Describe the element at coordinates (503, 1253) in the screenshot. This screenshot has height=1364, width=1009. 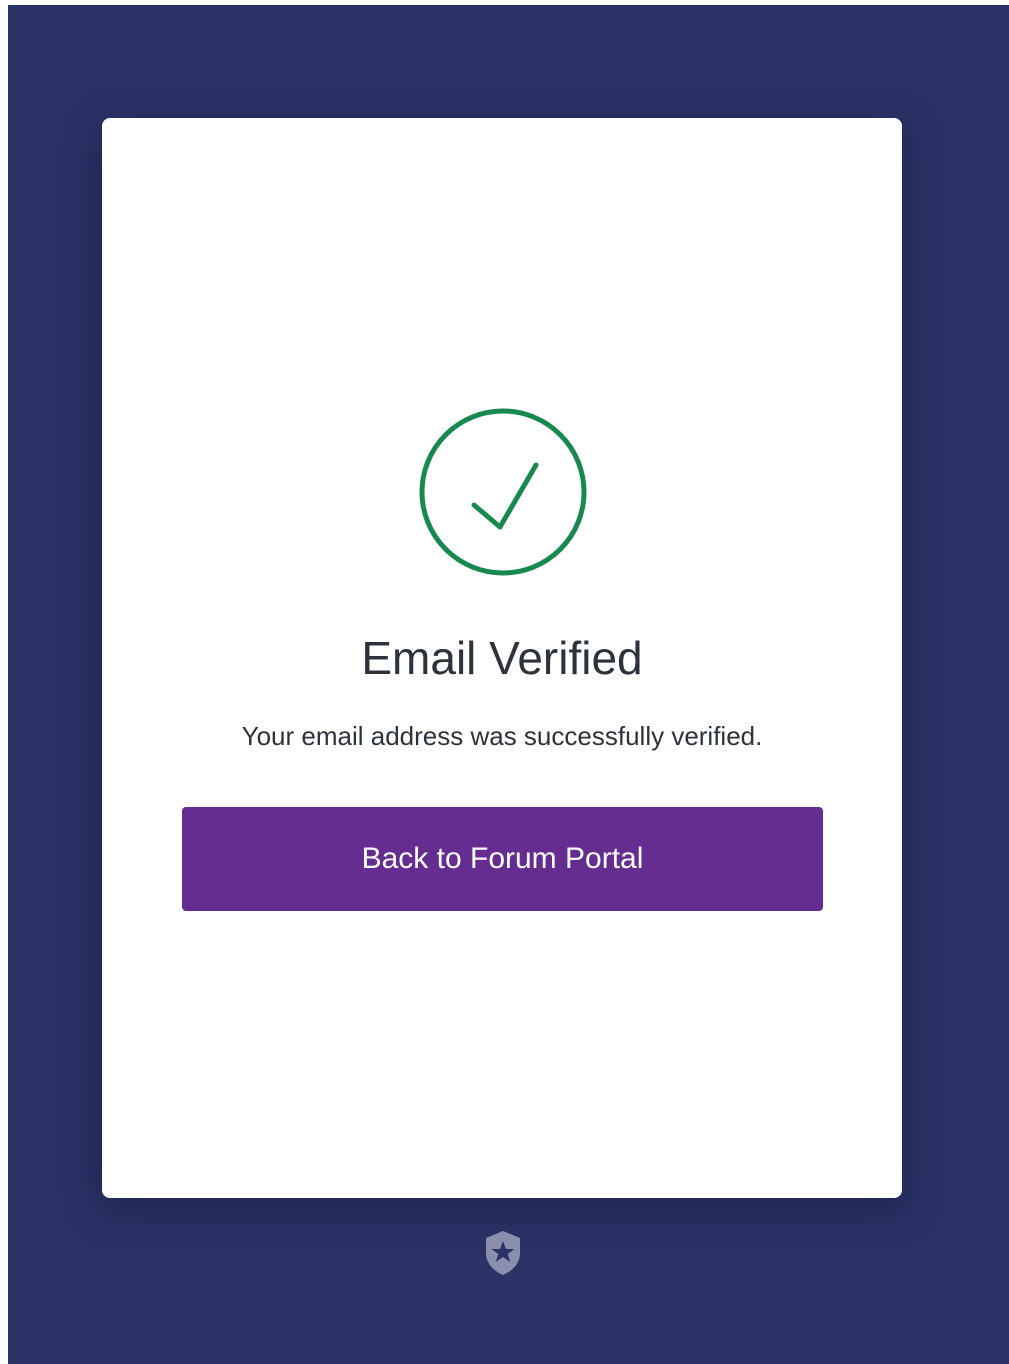
I see `auth0-shield-logo-icon` at that location.